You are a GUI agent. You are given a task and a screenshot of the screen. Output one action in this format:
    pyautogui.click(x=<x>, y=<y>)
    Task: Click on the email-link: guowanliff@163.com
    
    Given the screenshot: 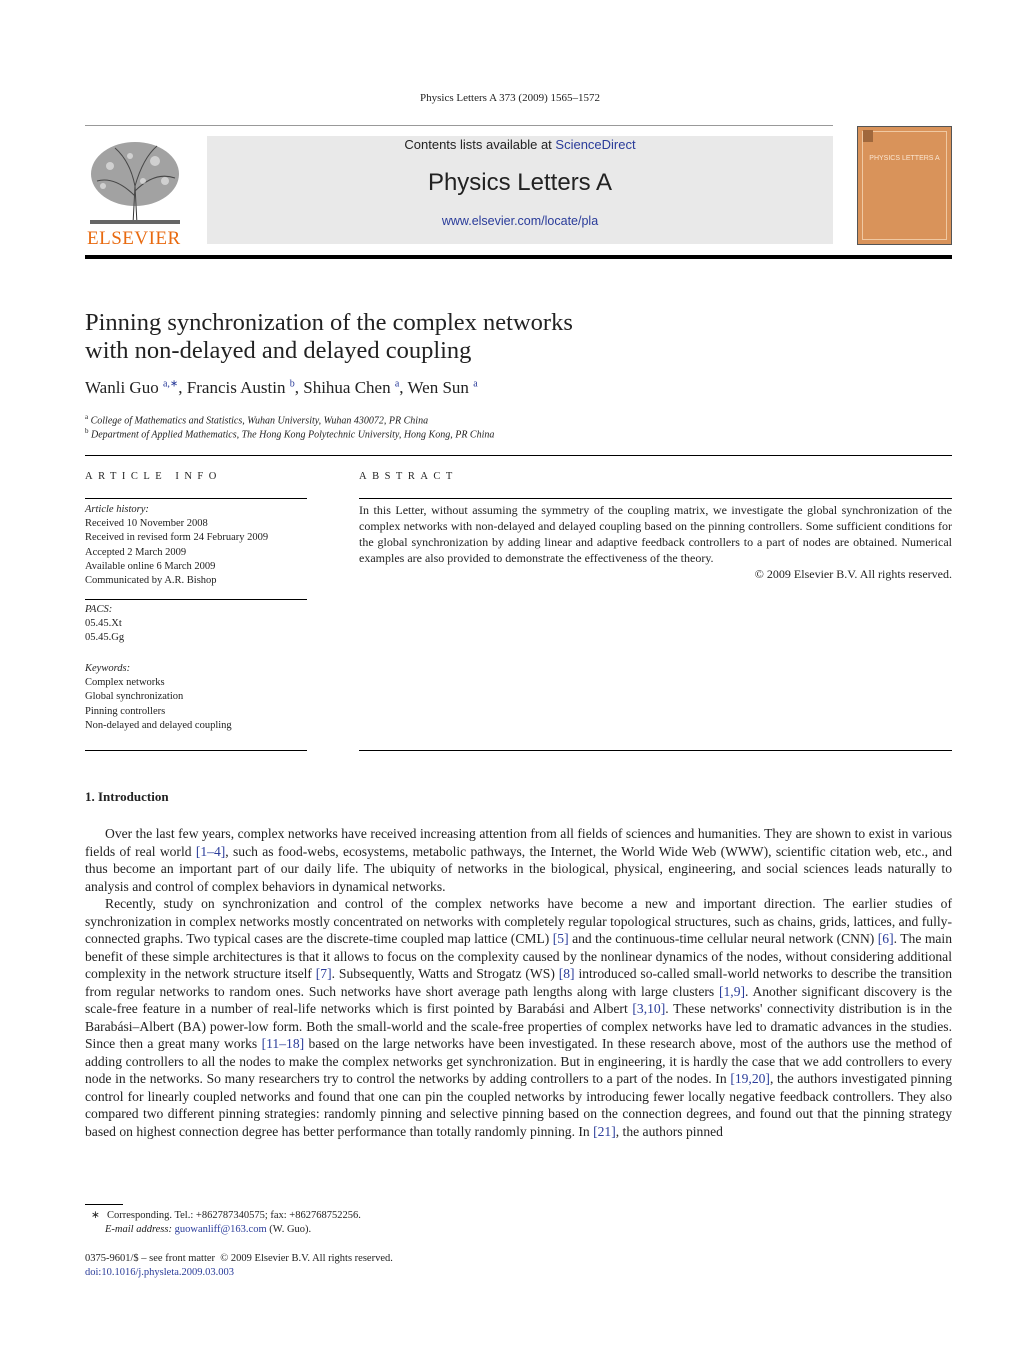 What is the action you would take?
    pyautogui.click(x=221, y=1229)
    